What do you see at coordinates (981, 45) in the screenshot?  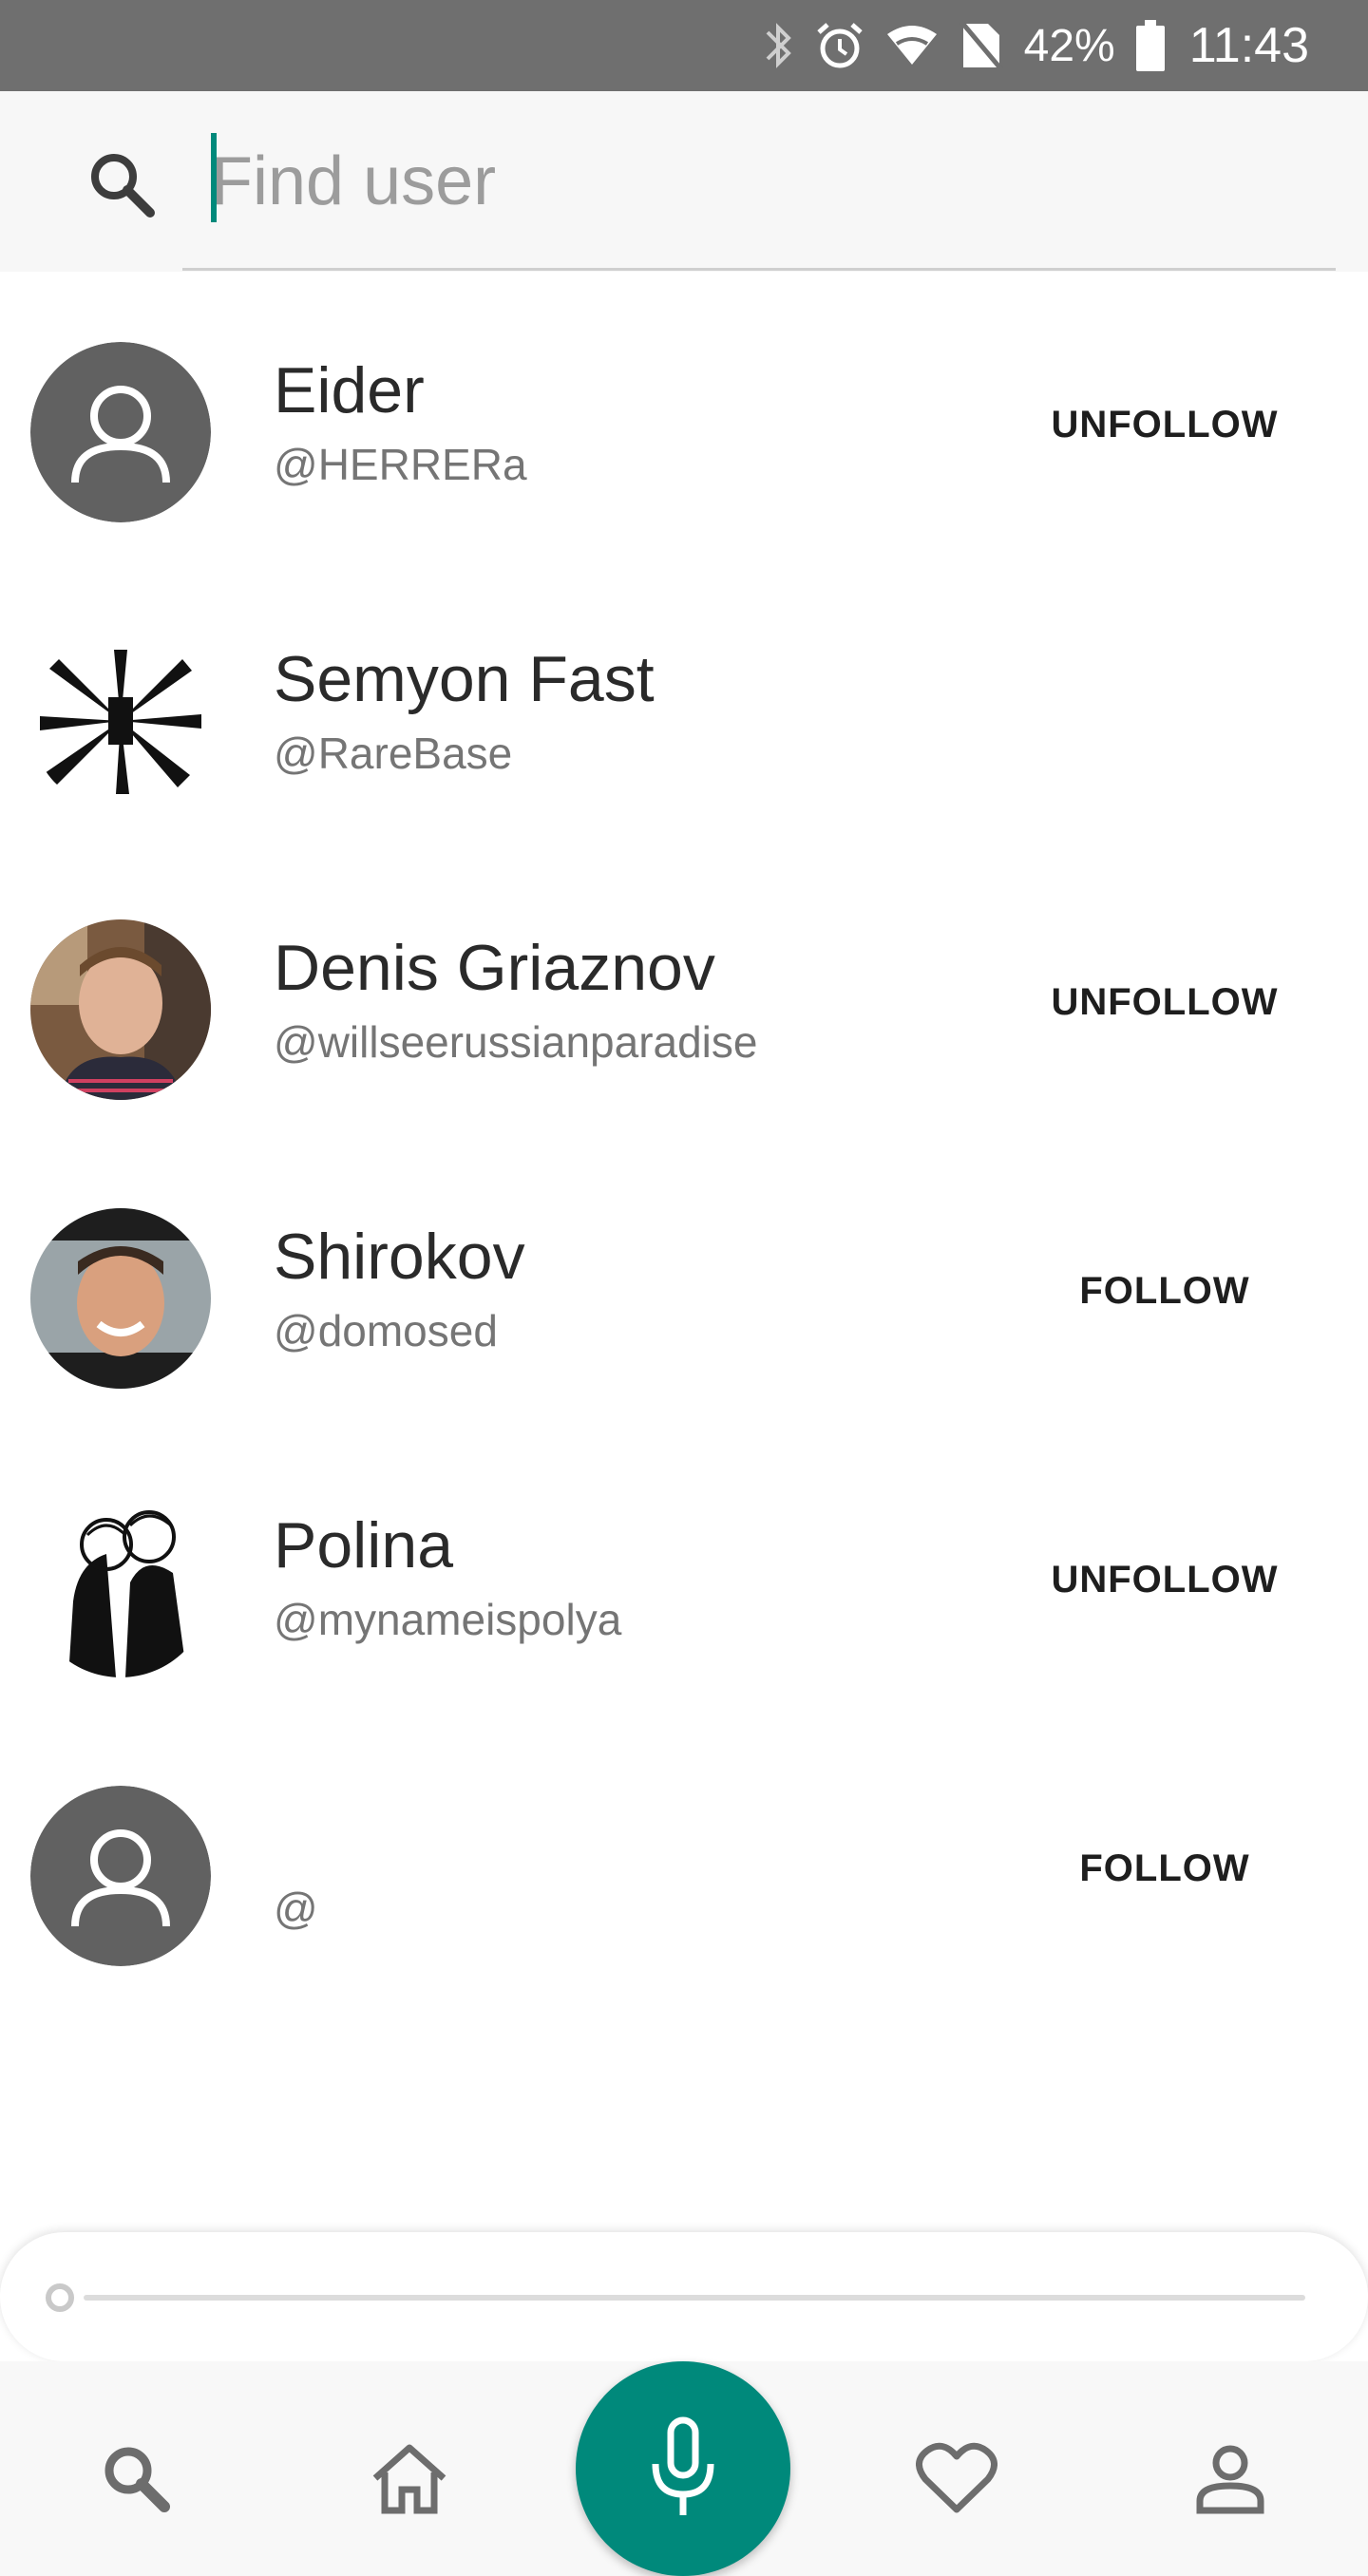 I see `no-sim-icon` at bounding box center [981, 45].